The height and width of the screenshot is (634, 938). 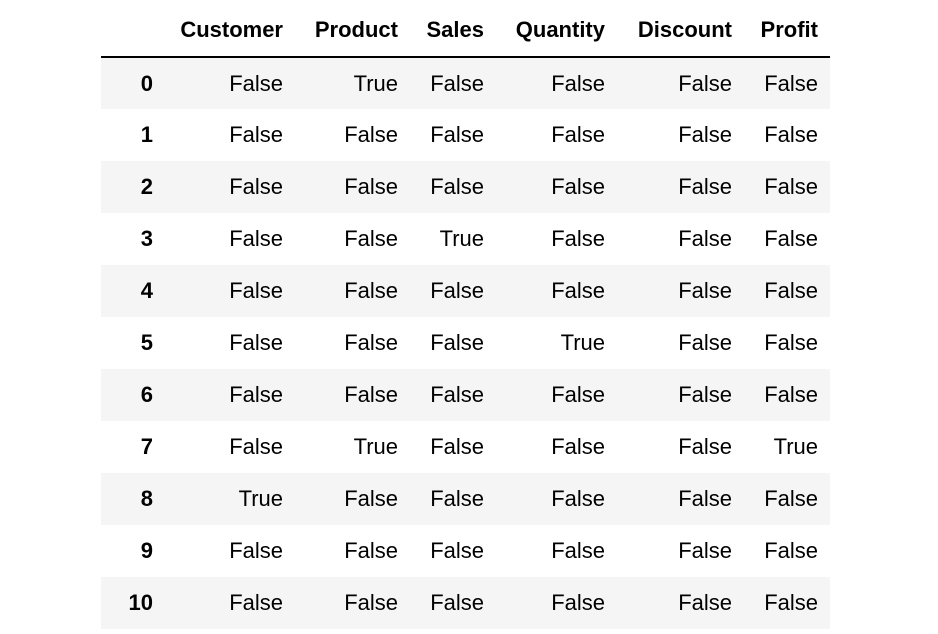 I want to click on row-index: 0, so click(x=146, y=83).